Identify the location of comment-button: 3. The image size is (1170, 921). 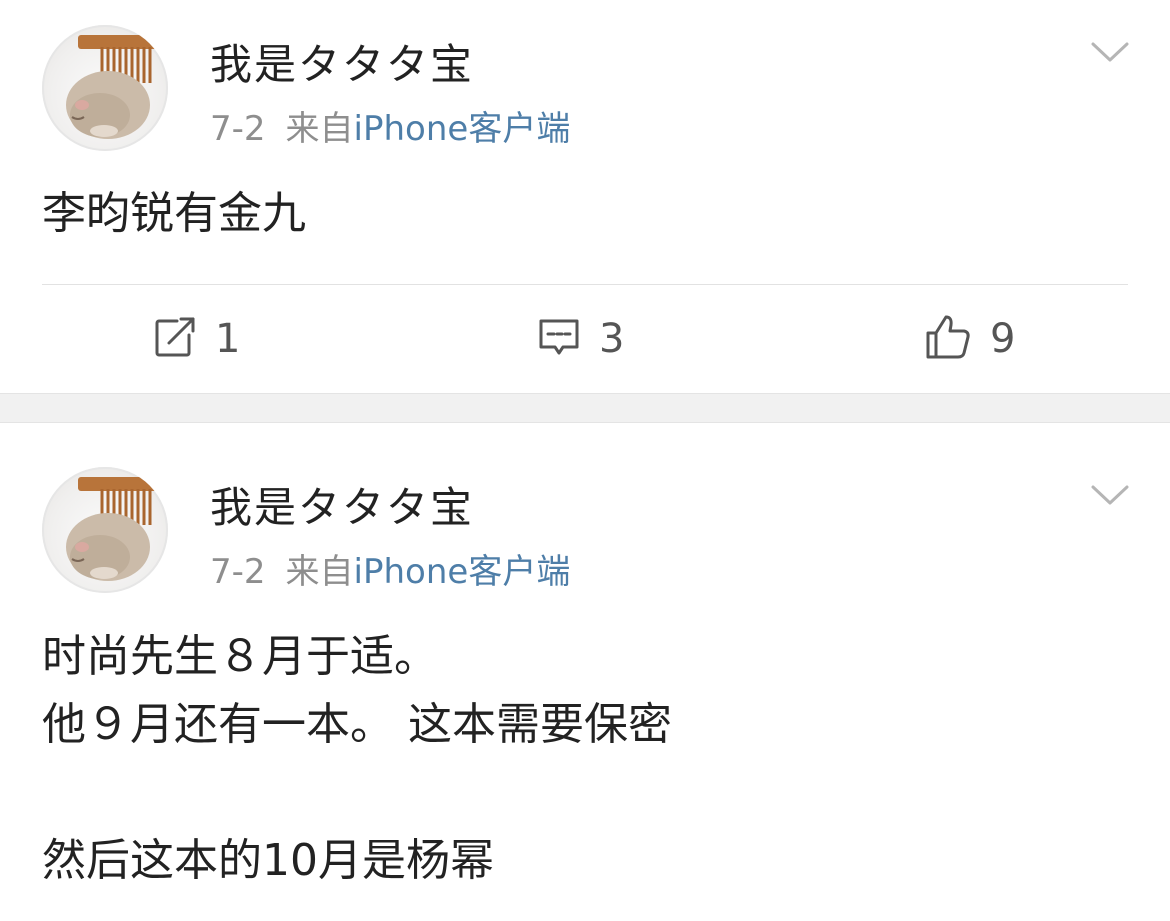
(580, 339).